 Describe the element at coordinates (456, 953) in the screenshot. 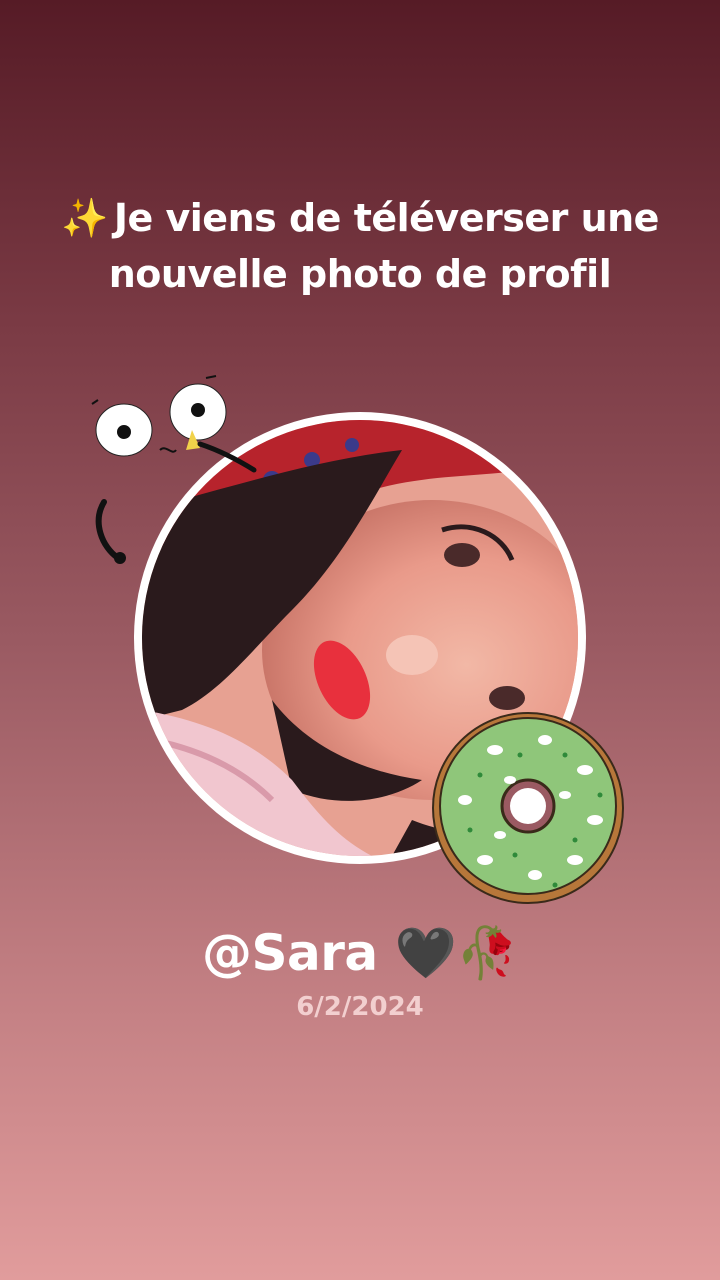

I see `heart-rose-emoji-icon: 🖤🥀` at that location.